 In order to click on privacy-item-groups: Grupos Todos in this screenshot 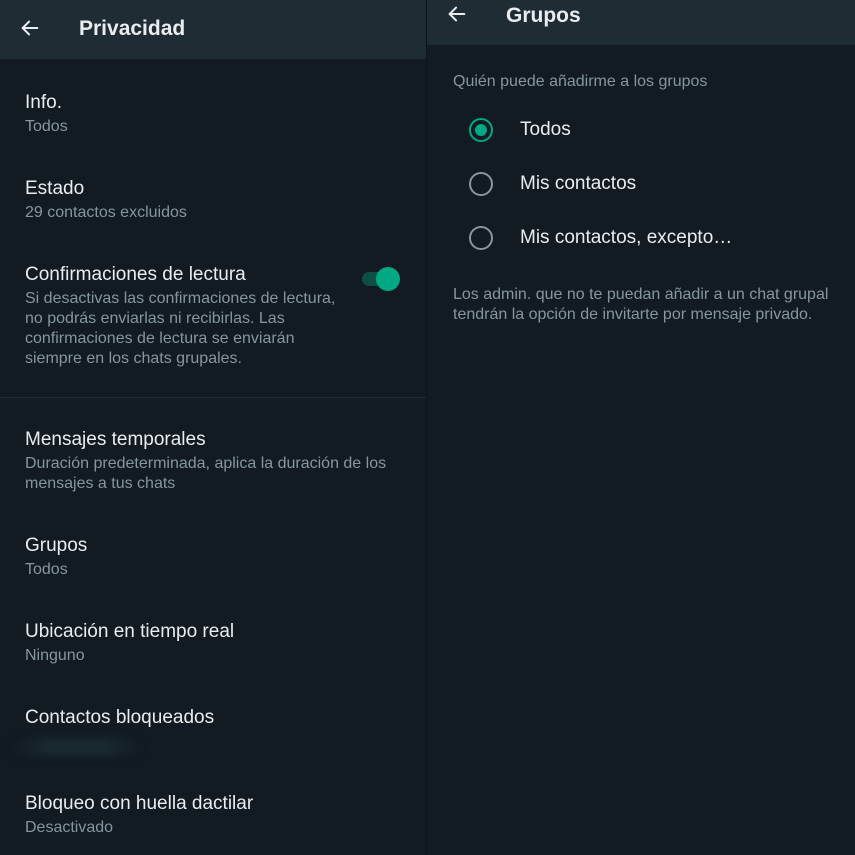, I will do `click(211, 557)`.